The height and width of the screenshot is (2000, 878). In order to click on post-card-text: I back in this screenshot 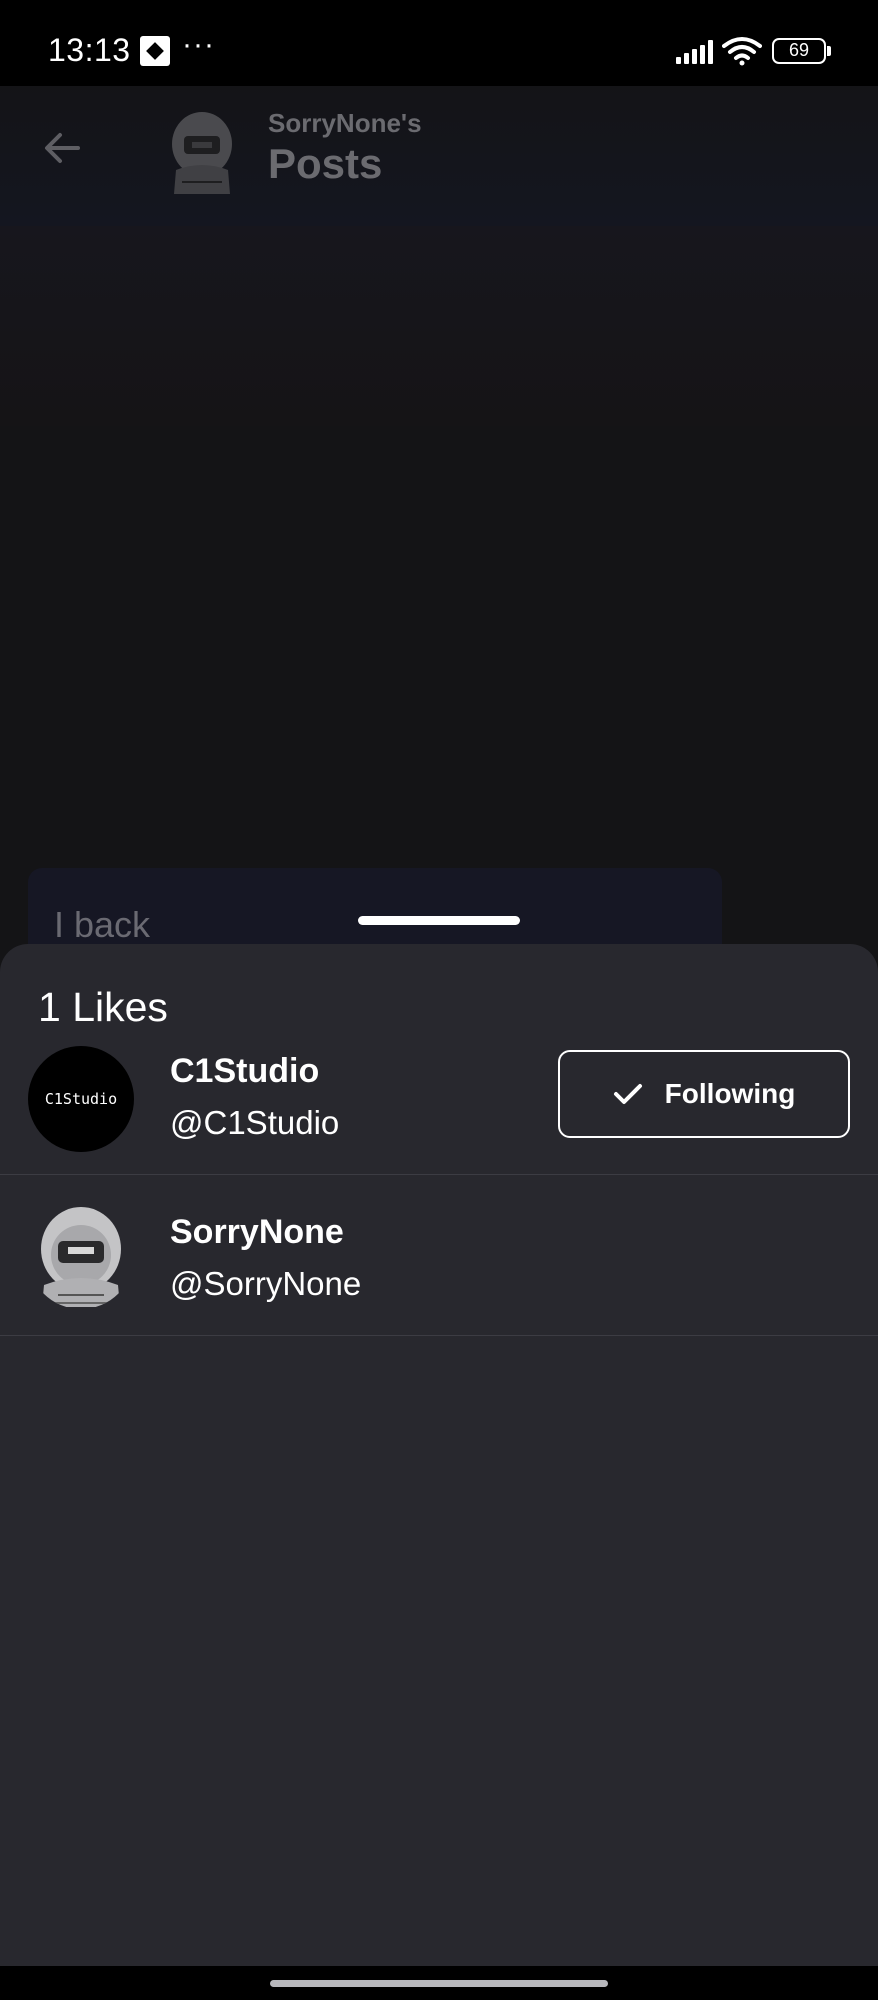, I will do `click(102, 924)`.